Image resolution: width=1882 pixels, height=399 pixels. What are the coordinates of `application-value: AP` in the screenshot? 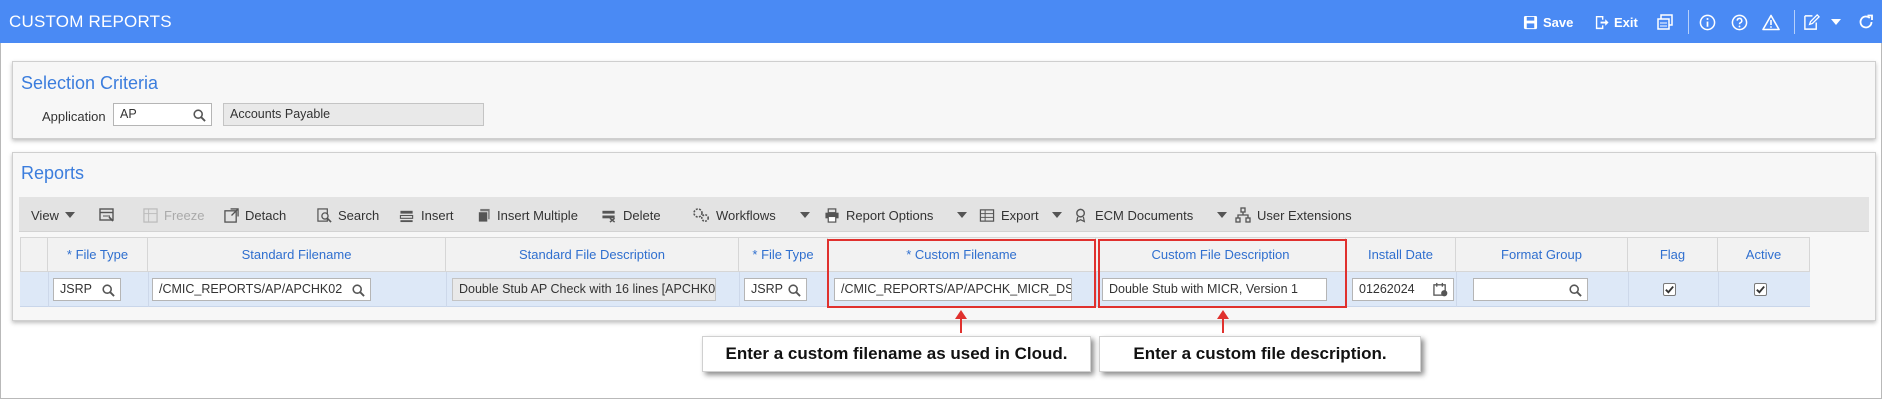 It's located at (128, 114).